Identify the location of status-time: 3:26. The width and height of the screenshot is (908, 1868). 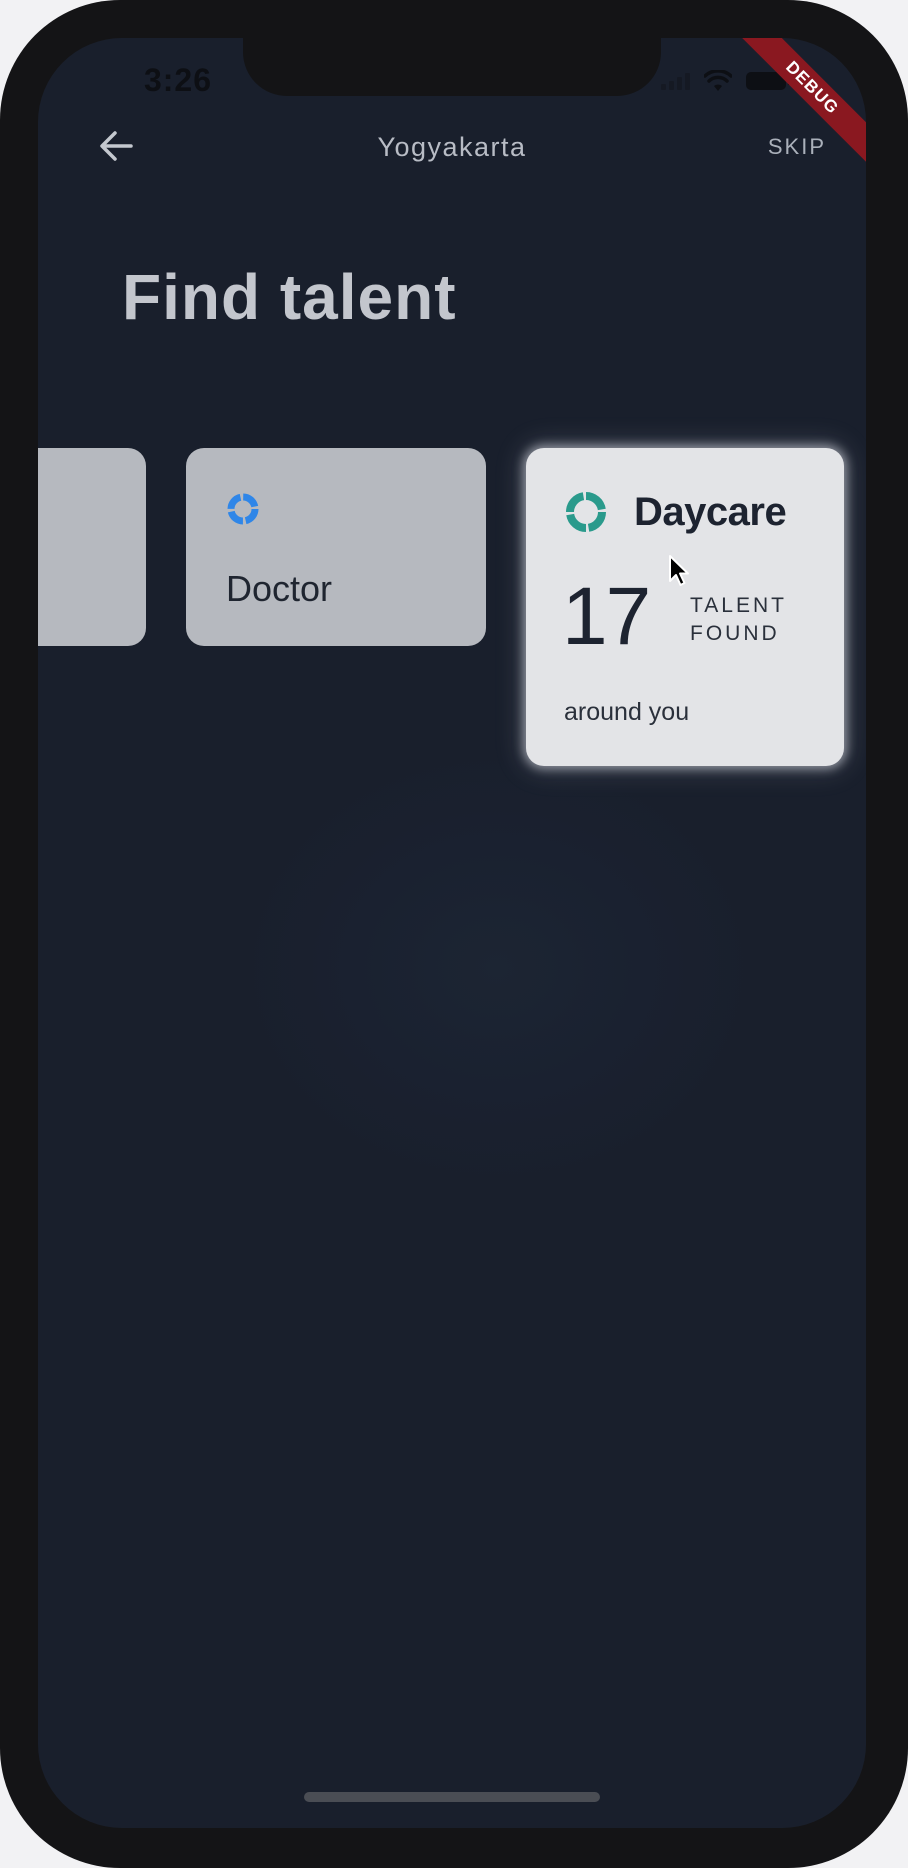
(178, 80).